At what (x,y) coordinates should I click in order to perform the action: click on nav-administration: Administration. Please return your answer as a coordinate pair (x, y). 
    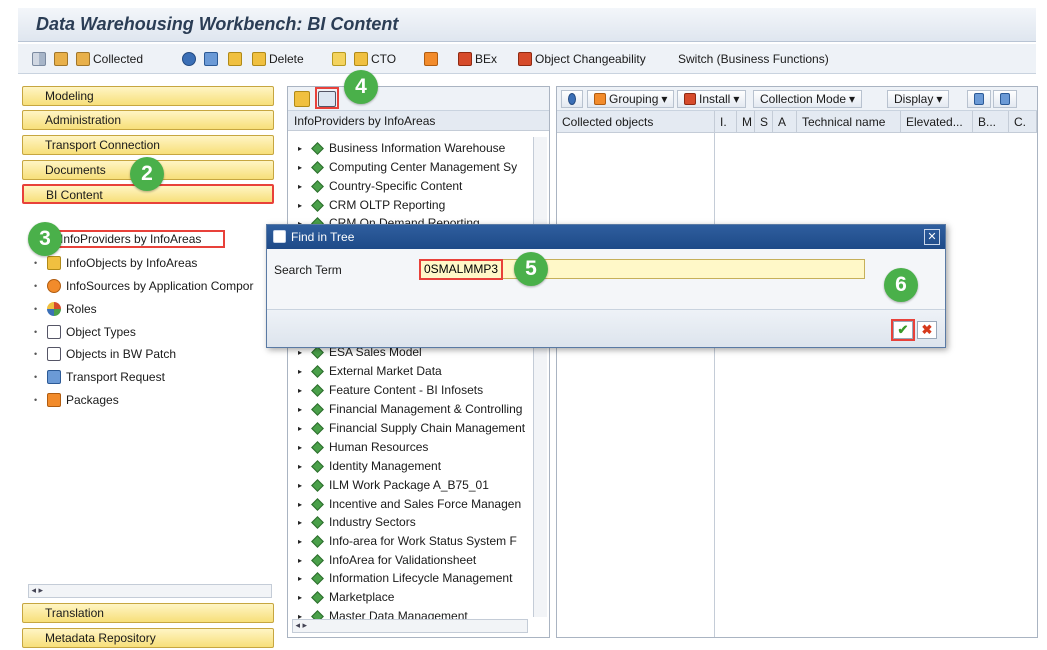
    Looking at the image, I should click on (148, 120).